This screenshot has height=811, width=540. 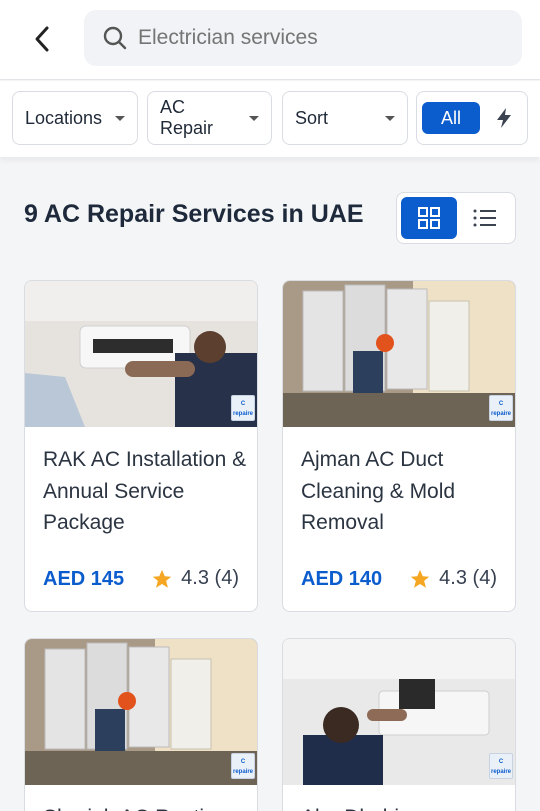 I want to click on sort-dropdown: Sort, so click(x=345, y=118).